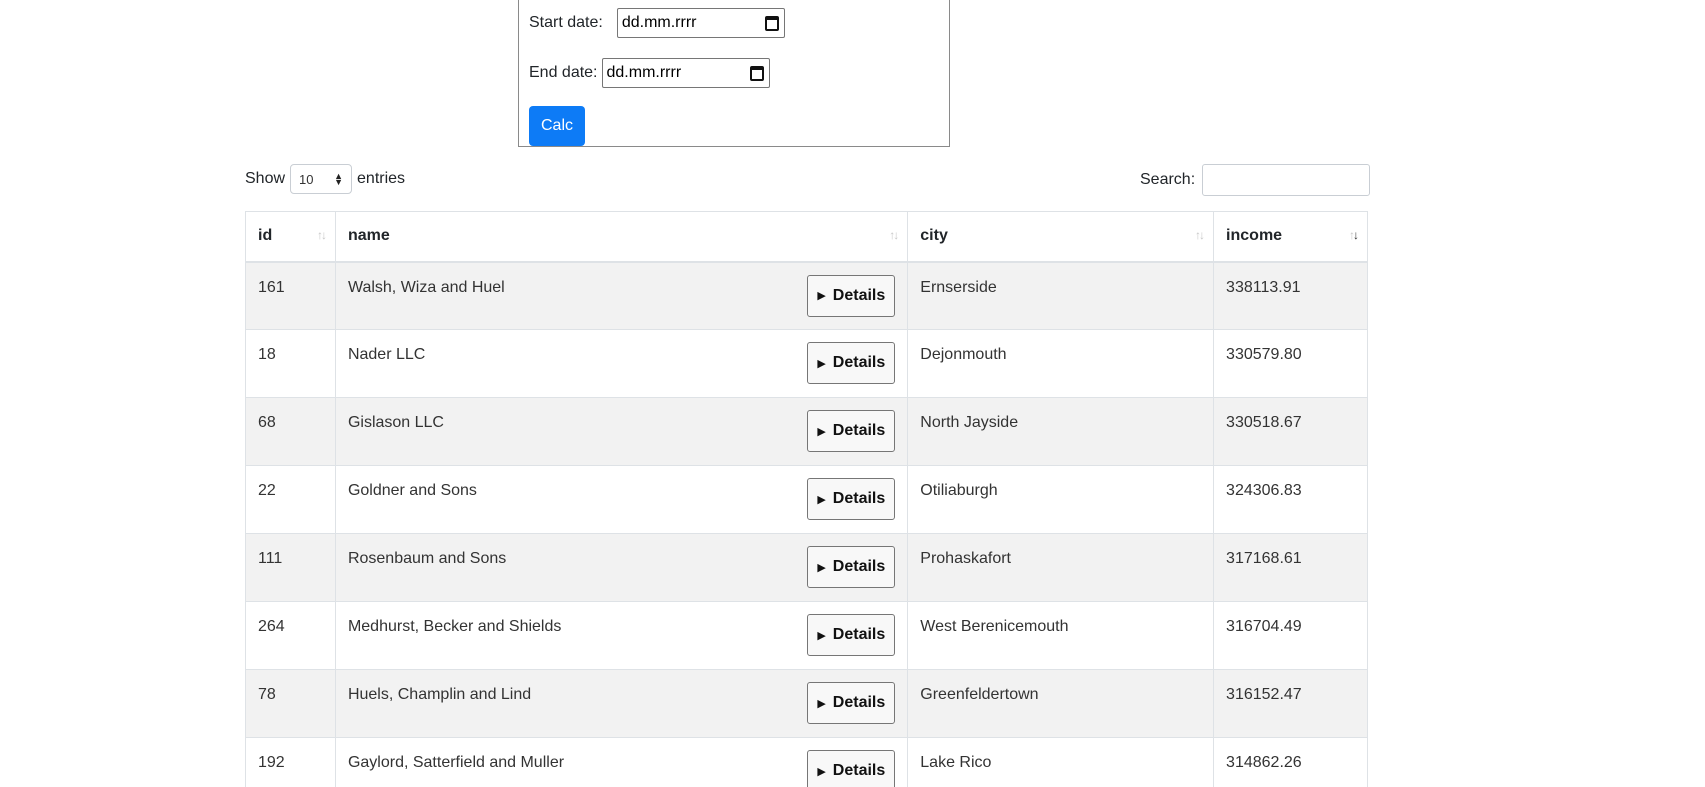 The width and height of the screenshot is (1705, 787). What do you see at coordinates (566, 22) in the screenshot?
I see `start-date-label: Start date:` at bounding box center [566, 22].